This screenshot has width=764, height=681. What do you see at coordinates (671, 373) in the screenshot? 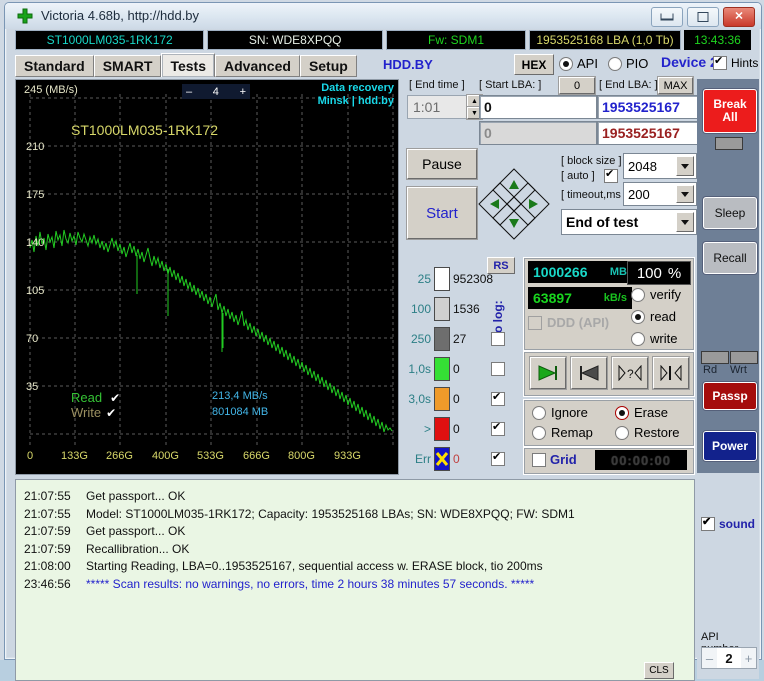
I see `seek-end-button` at bounding box center [671, 373].